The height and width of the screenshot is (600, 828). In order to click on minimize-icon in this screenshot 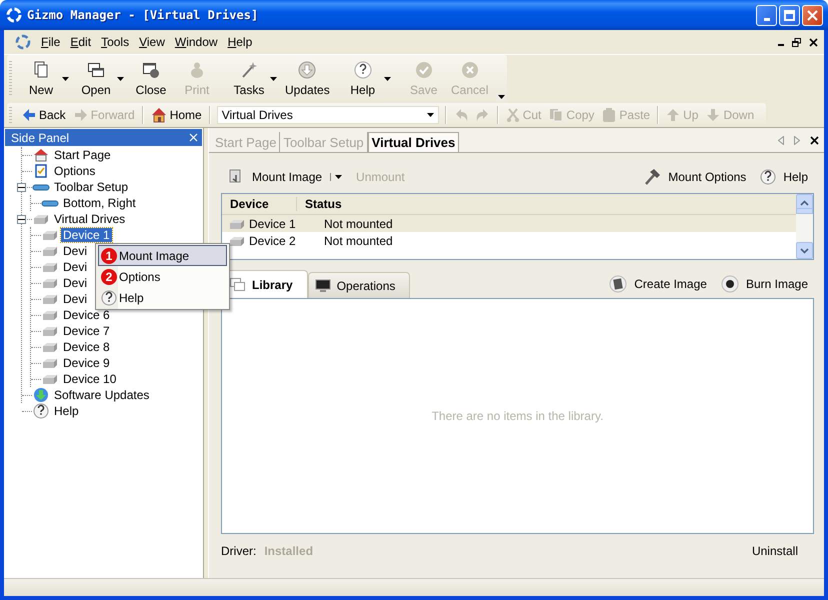, I will do `click(767, 19)`.